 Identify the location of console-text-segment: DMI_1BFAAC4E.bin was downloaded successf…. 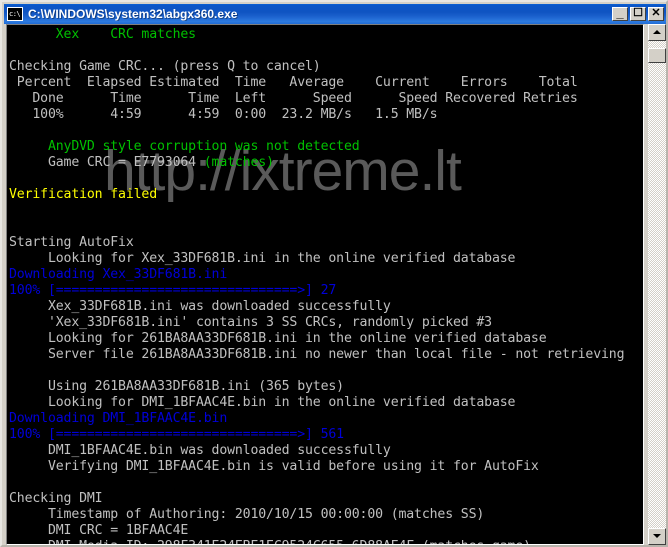
(200, 450).